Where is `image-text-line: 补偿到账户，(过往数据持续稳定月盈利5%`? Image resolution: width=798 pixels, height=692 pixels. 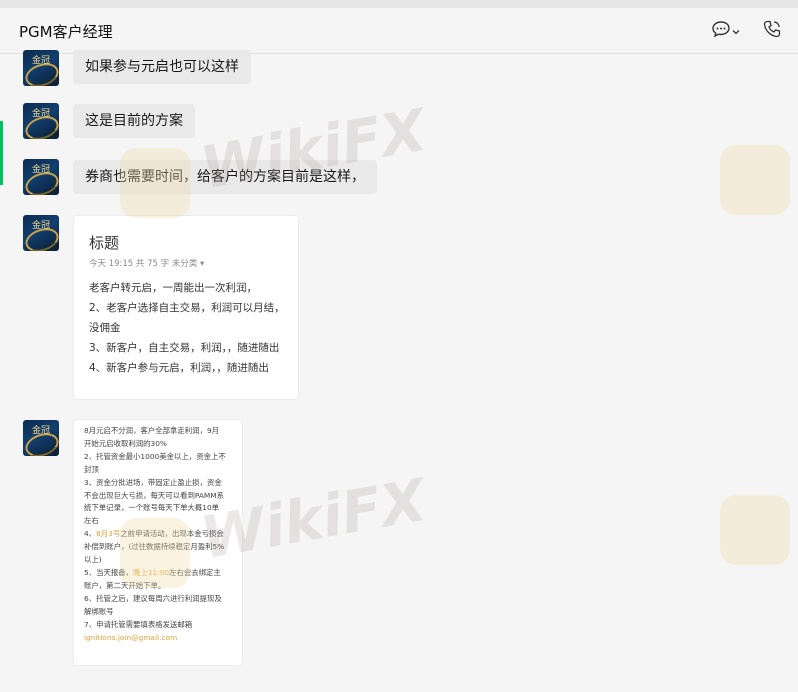
image-text-line: 补偿到账户，(过往数据持续稳定月盈利5% is located at coordinates (154, 547).